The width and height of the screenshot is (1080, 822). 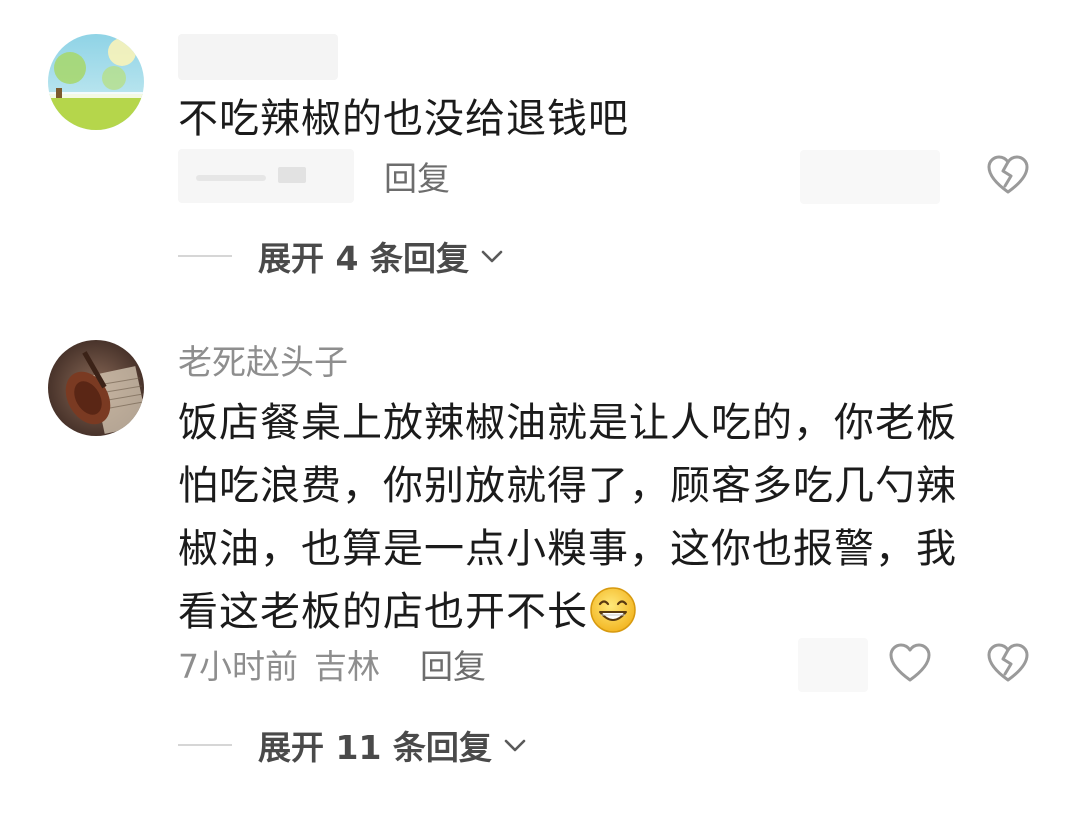 I want to click on expand-replies-label: 展开 4 条回复, so click(x=363, y=258).